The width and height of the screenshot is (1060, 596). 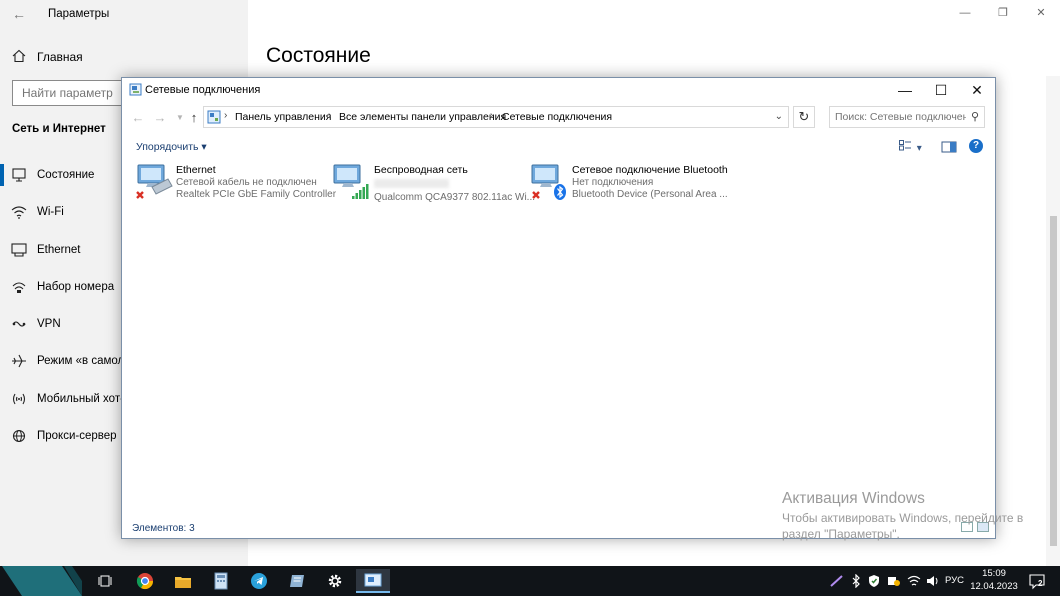 I want to click on task-view-icon, so click(x=105, y=581).